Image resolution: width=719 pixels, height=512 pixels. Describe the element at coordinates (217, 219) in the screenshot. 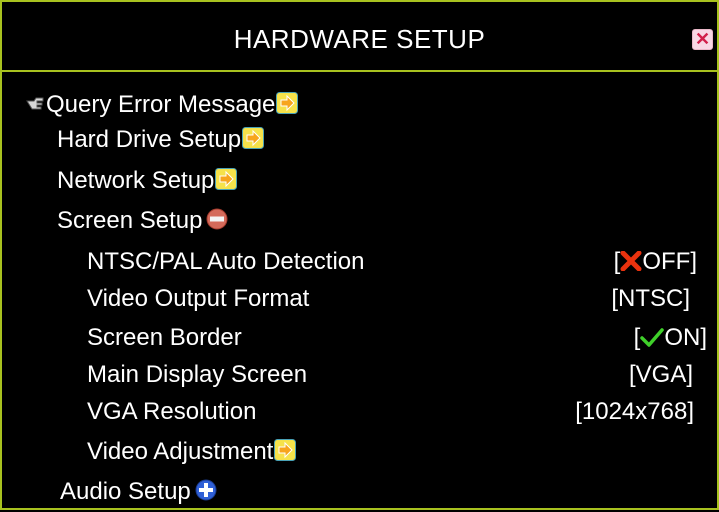

I see `collapse-minus-icon` at that location.